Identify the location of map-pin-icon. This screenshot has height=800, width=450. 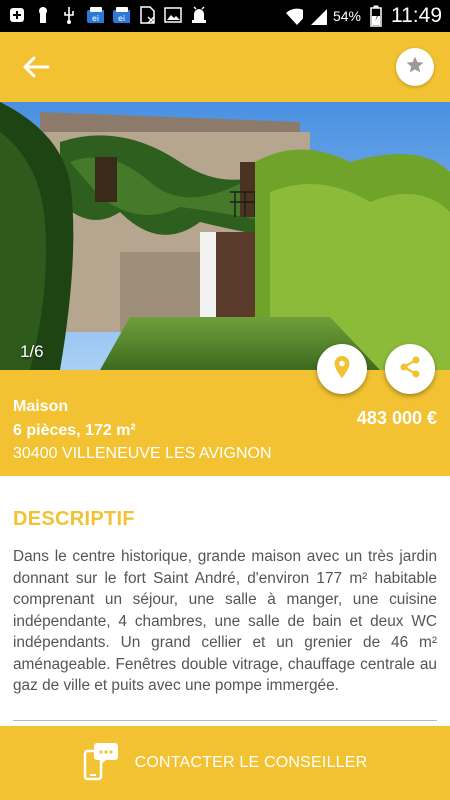
(342, 369).